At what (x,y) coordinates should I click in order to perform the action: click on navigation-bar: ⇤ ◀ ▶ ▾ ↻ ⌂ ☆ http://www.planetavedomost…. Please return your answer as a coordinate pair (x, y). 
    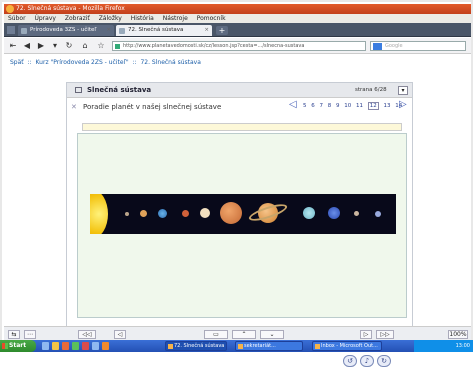
    Looking at the image, I should click on (237, 46).